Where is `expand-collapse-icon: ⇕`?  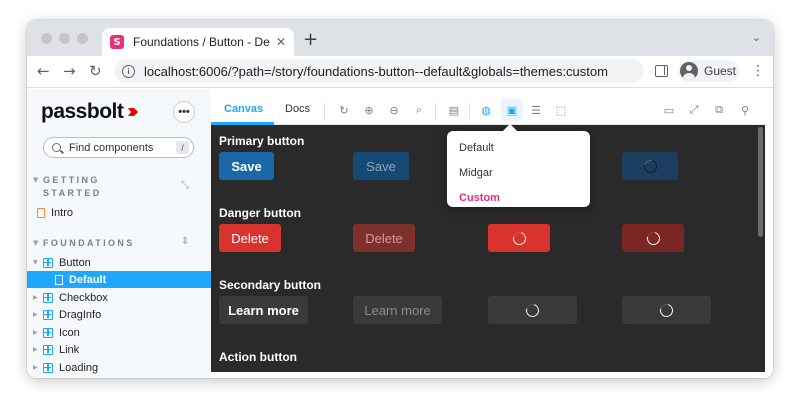
expand-collapse-icon: ⇕ is located at coordinates (185, 241).